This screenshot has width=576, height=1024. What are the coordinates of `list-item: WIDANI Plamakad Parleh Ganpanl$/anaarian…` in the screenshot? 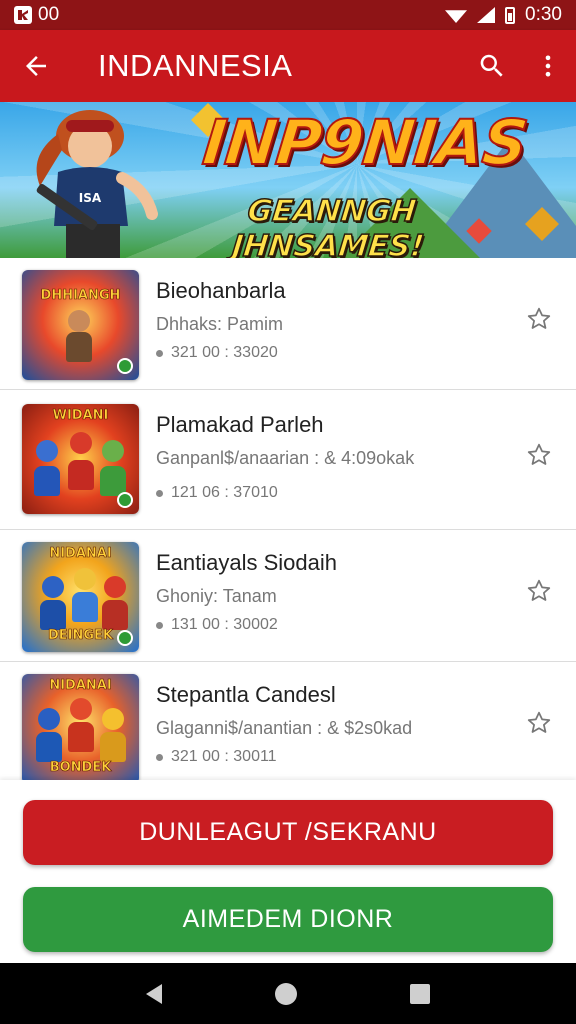 It's located at (288, 460).